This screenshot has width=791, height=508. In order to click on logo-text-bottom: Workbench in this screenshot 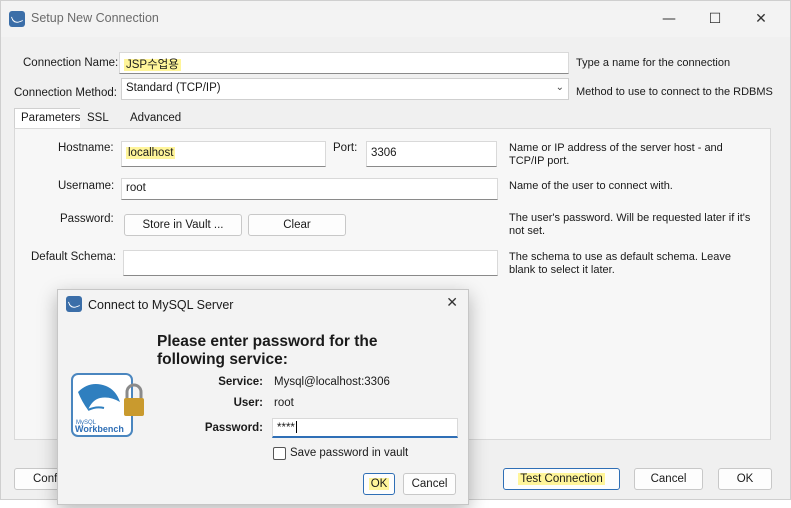, I will do `click(99, 429)`.